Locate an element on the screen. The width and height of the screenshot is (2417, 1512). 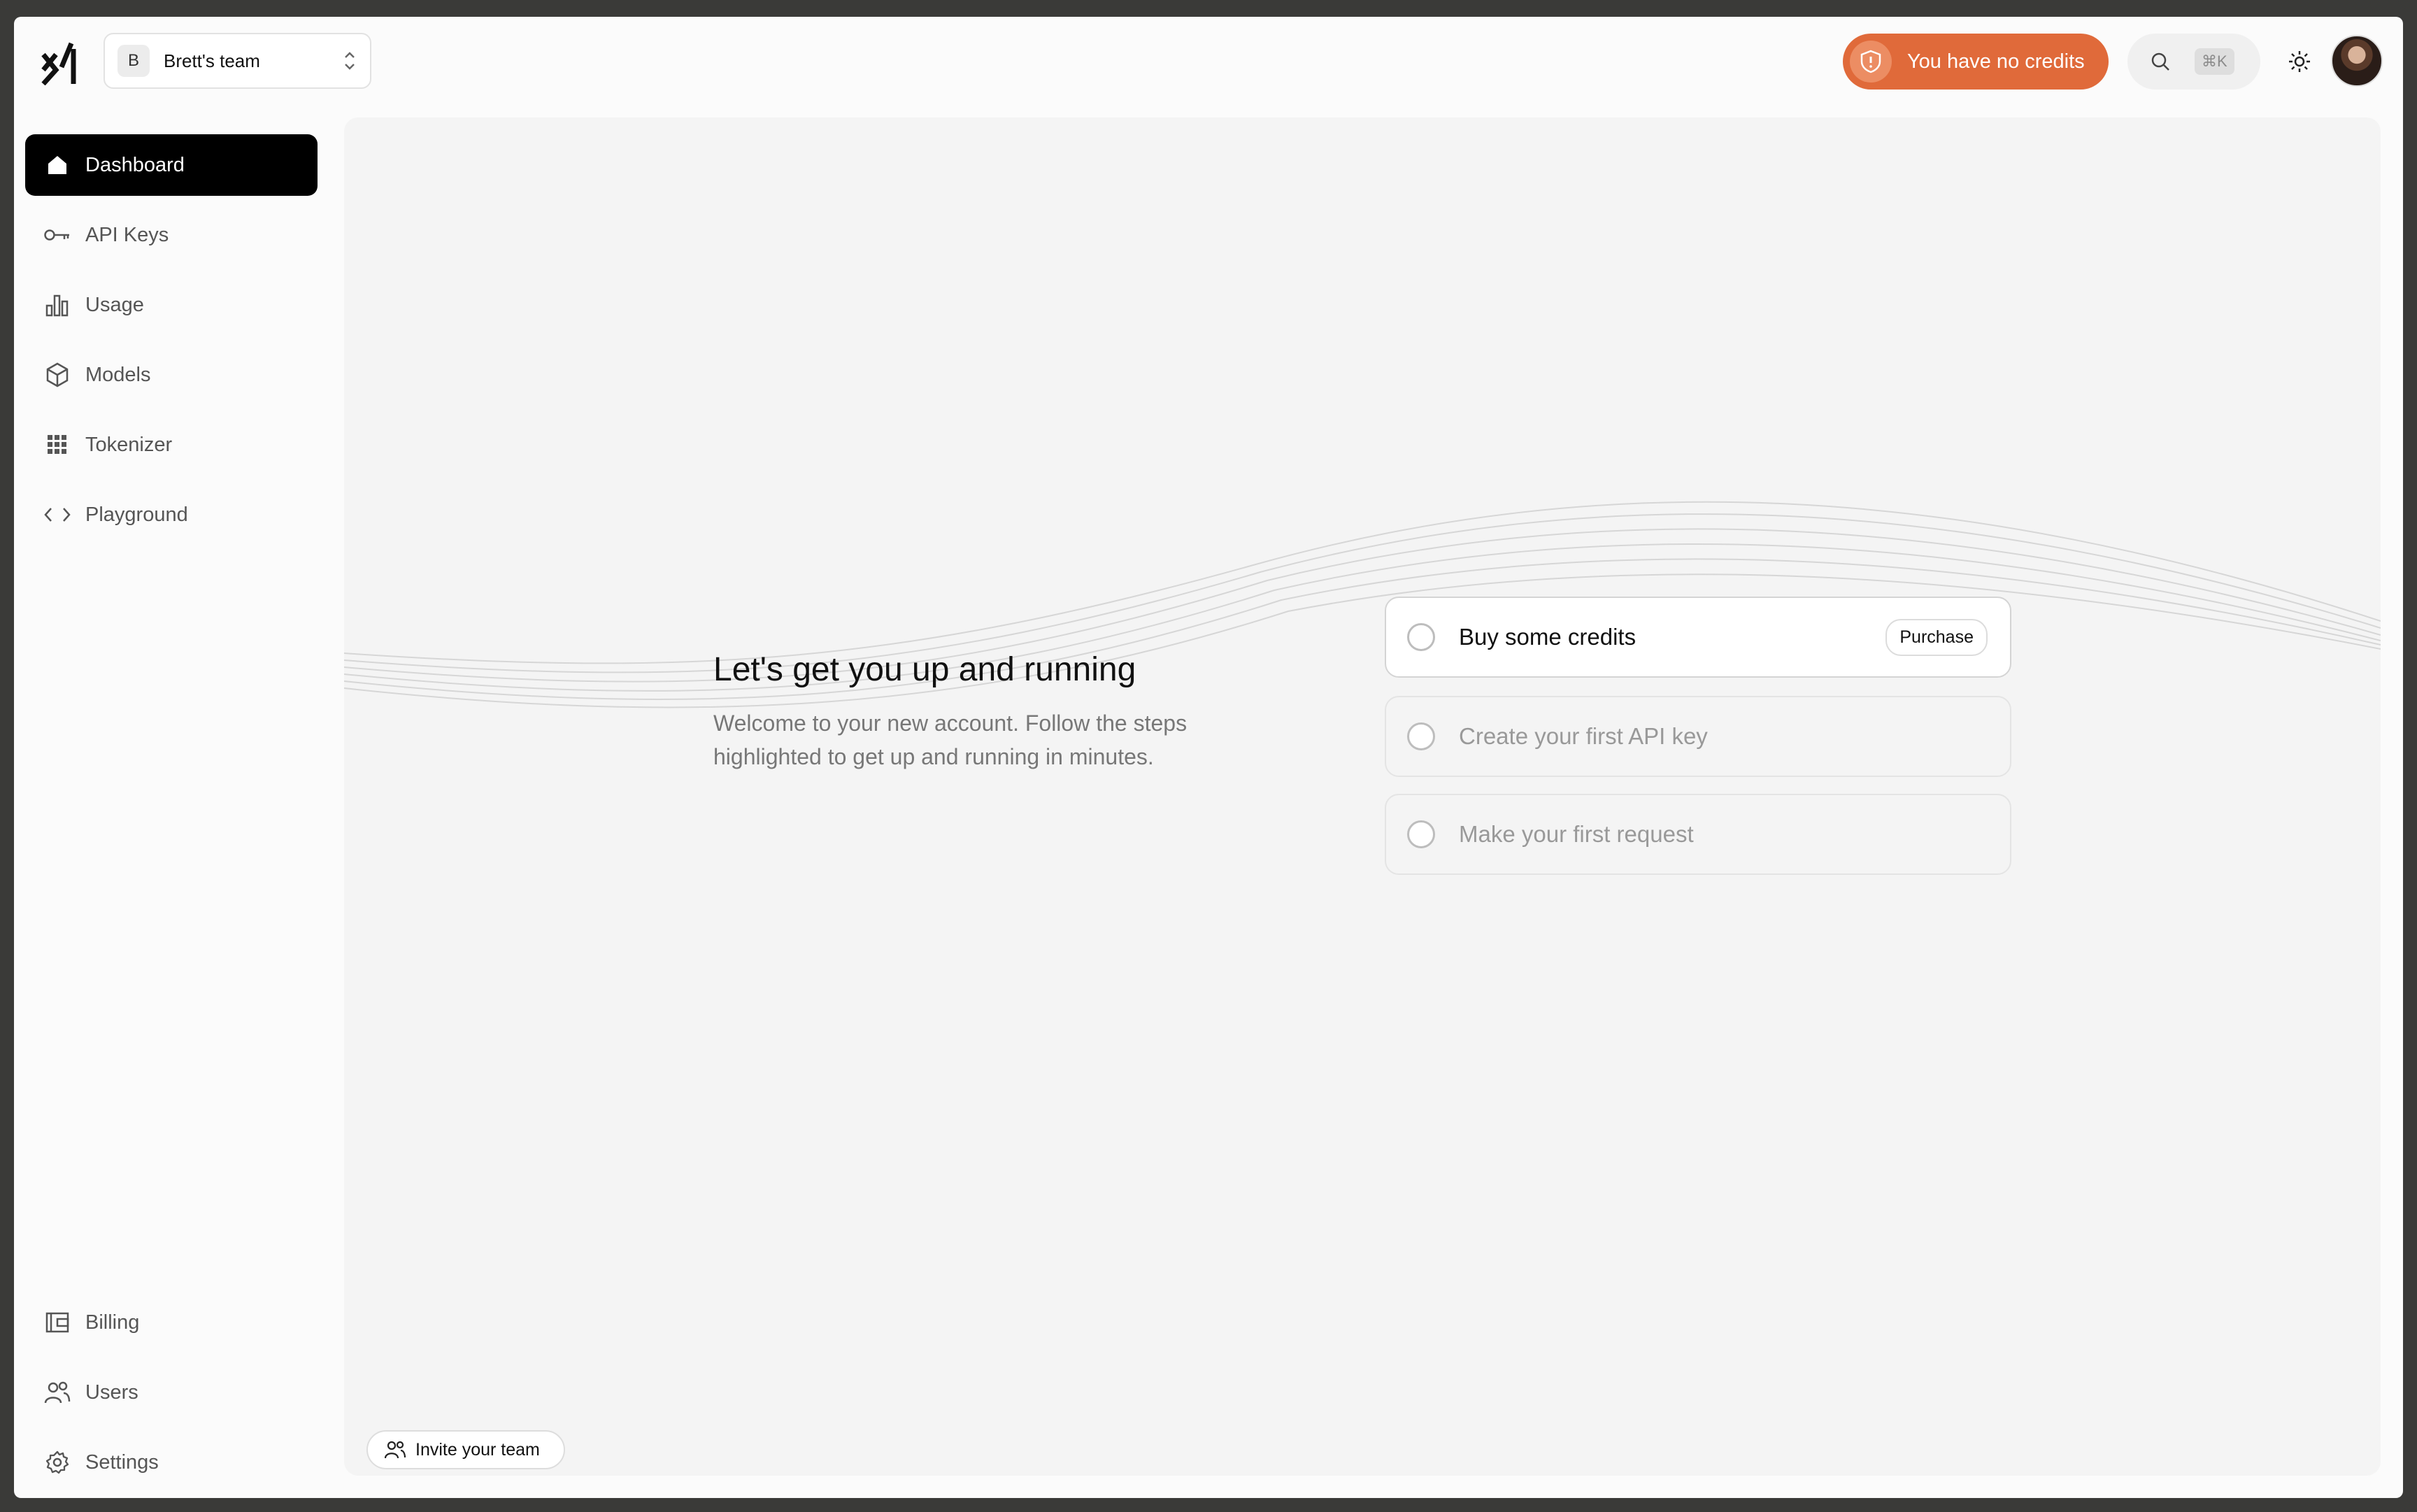
sidebar-item-usage: Usage is located at coordinates (171, 305).